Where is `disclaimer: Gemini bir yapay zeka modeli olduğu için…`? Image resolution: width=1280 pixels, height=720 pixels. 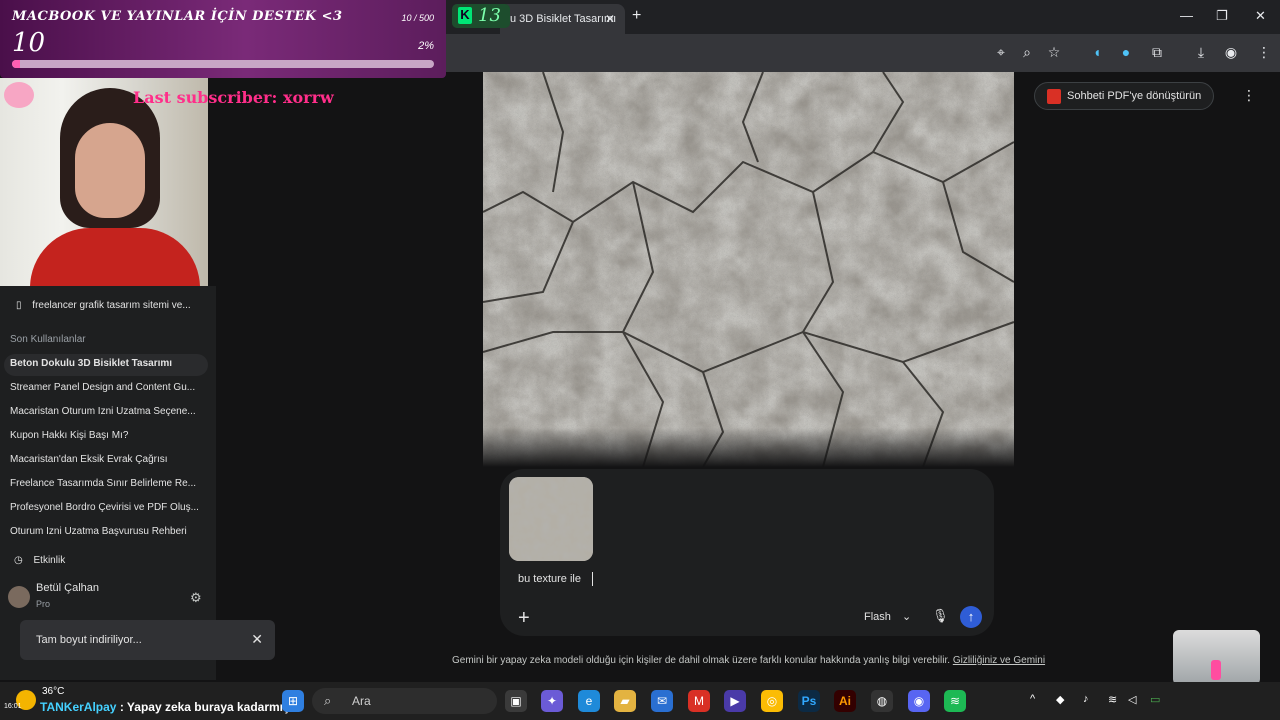 disclaimer: Gemini bir yapay zeka modeli olduğu için… is located at coordinates (748, 660).